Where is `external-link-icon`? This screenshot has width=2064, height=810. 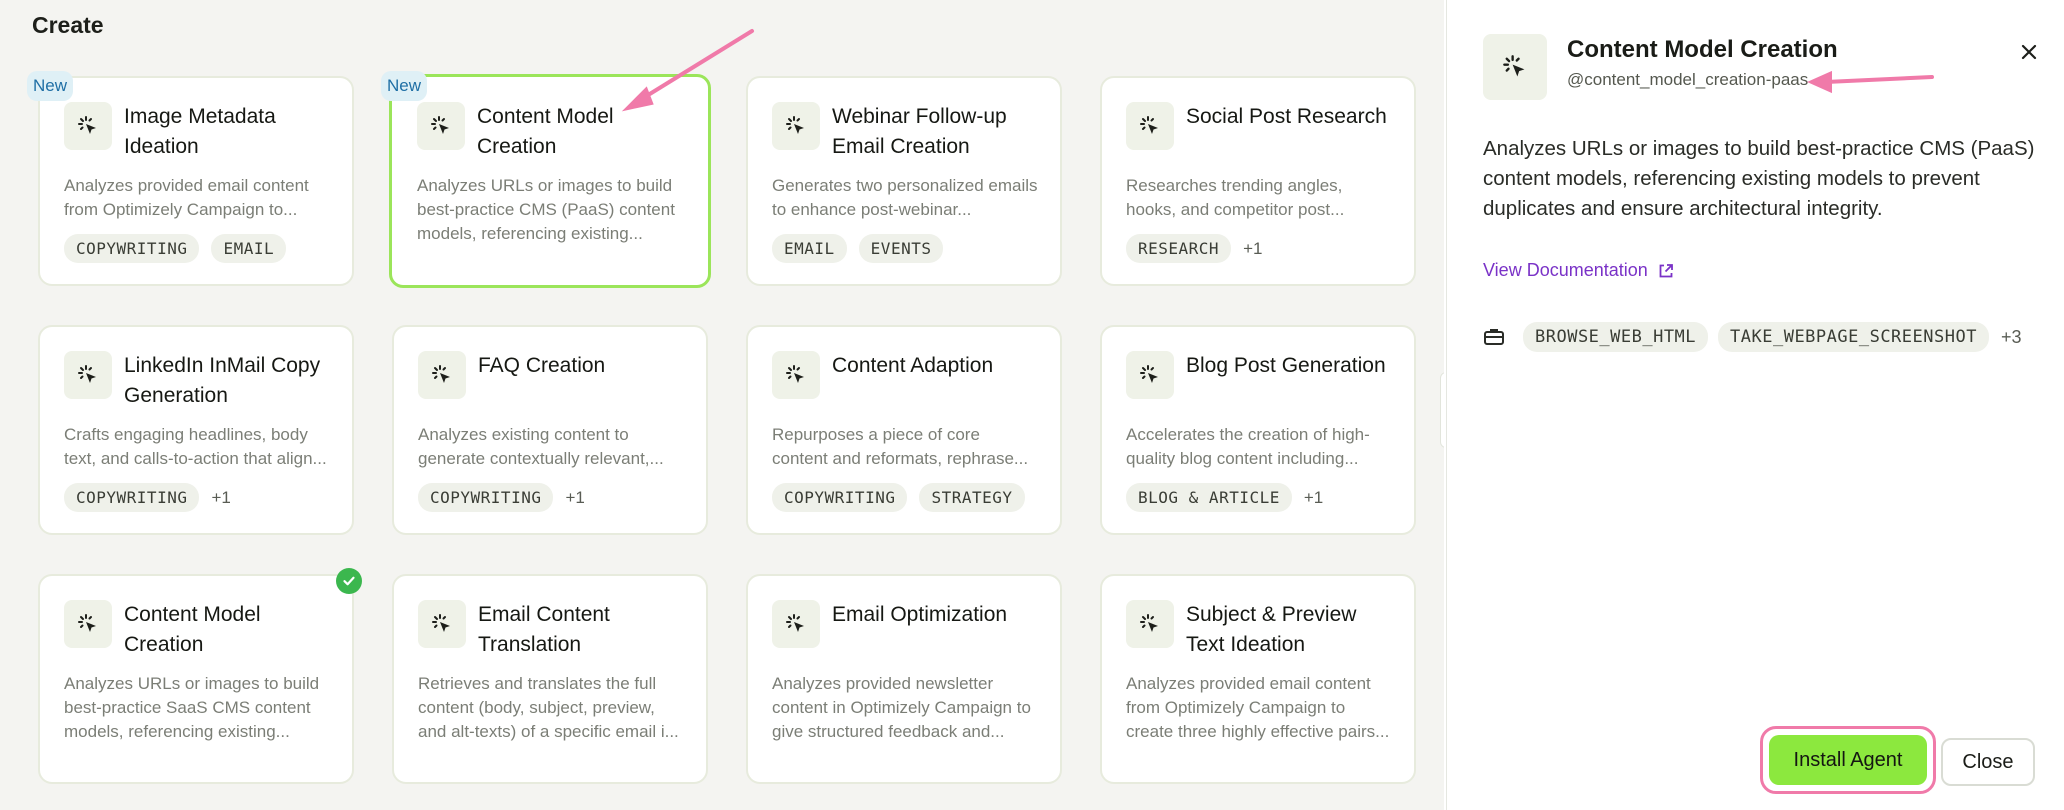
external-link-icon is located at coordinates (1666, 270).